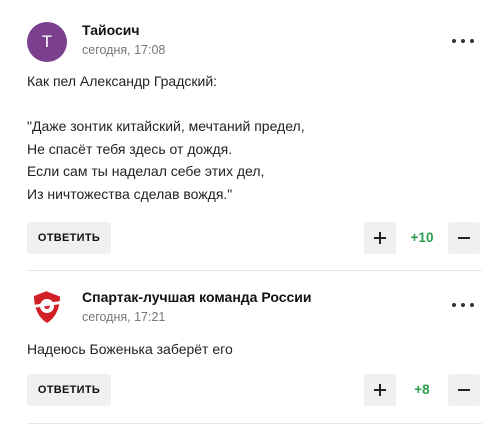  What do you see at coordinates (124, 50) in the screenshot?
I see `comment-timestamp: сегодня, 17:08` at bounding box center [124, 50].